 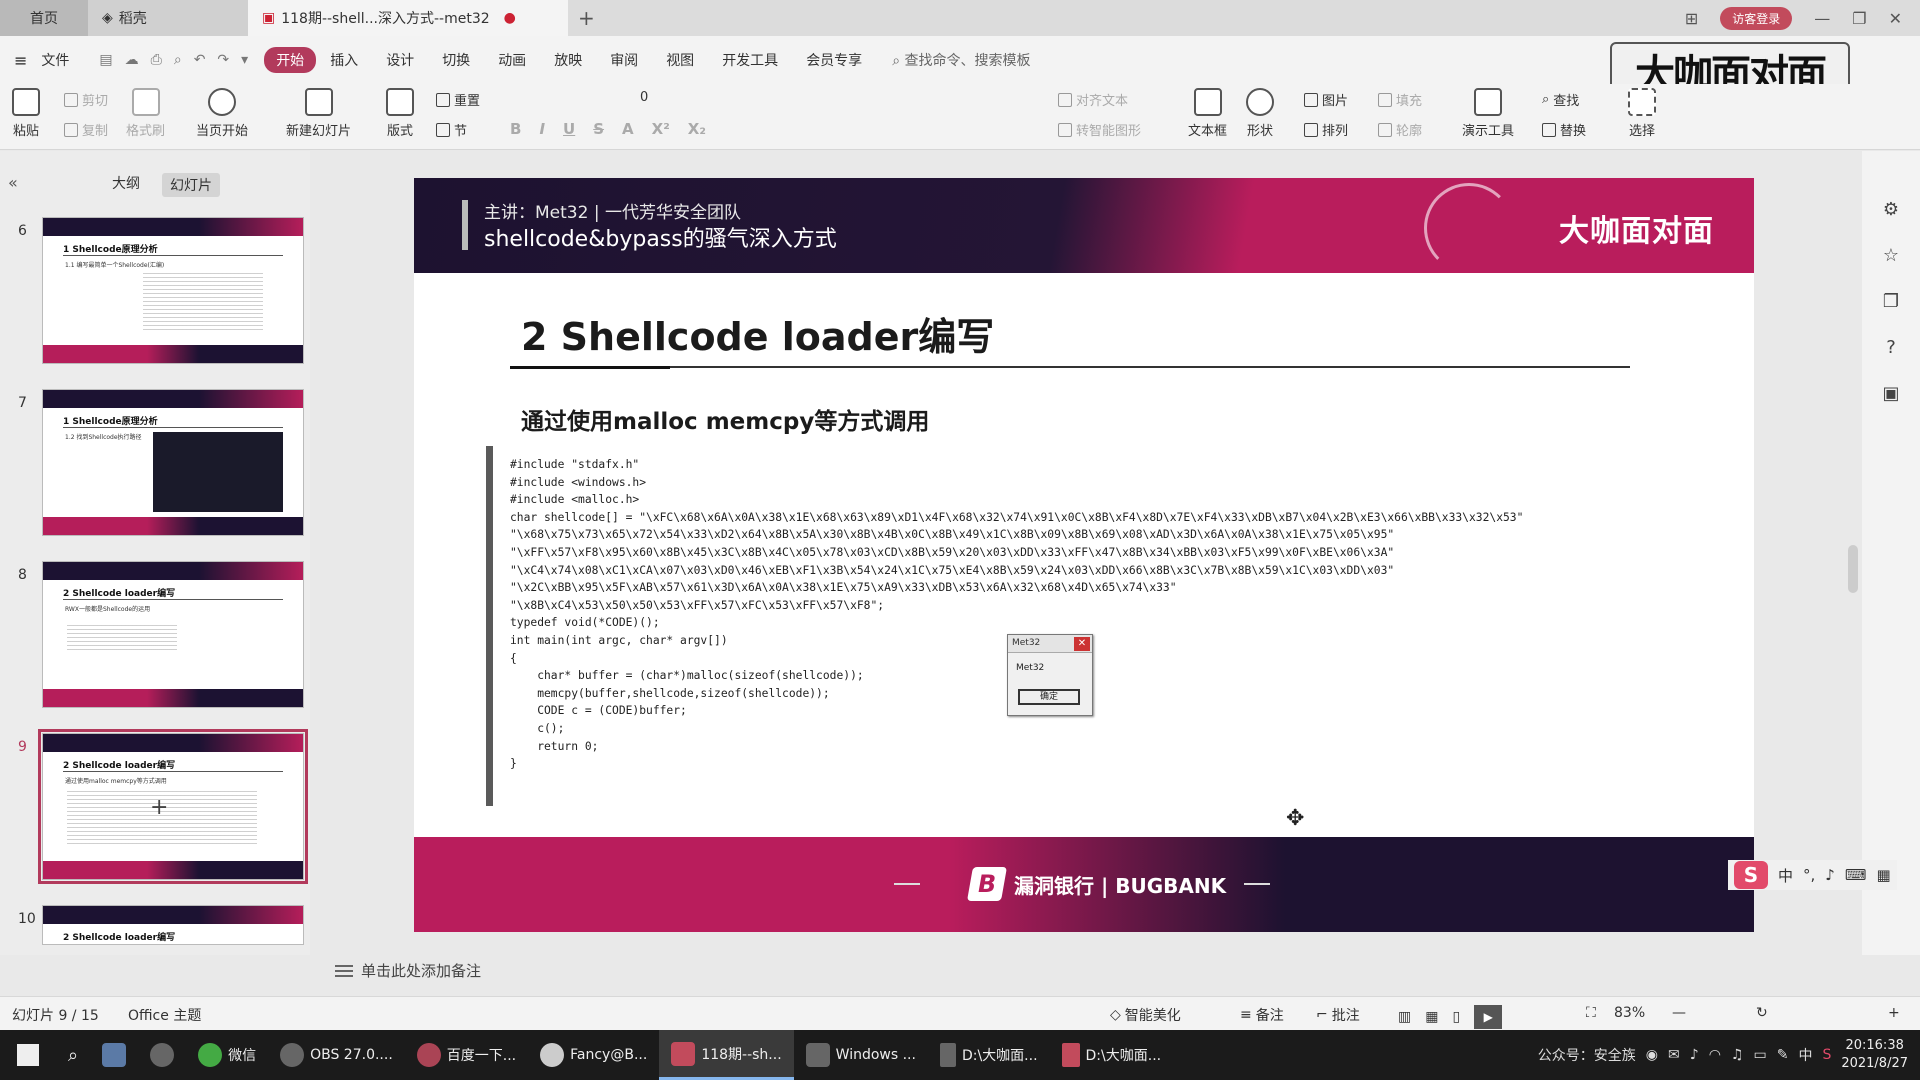 I want to click on preview-icon: ⌕, so click(x=178, y=60).